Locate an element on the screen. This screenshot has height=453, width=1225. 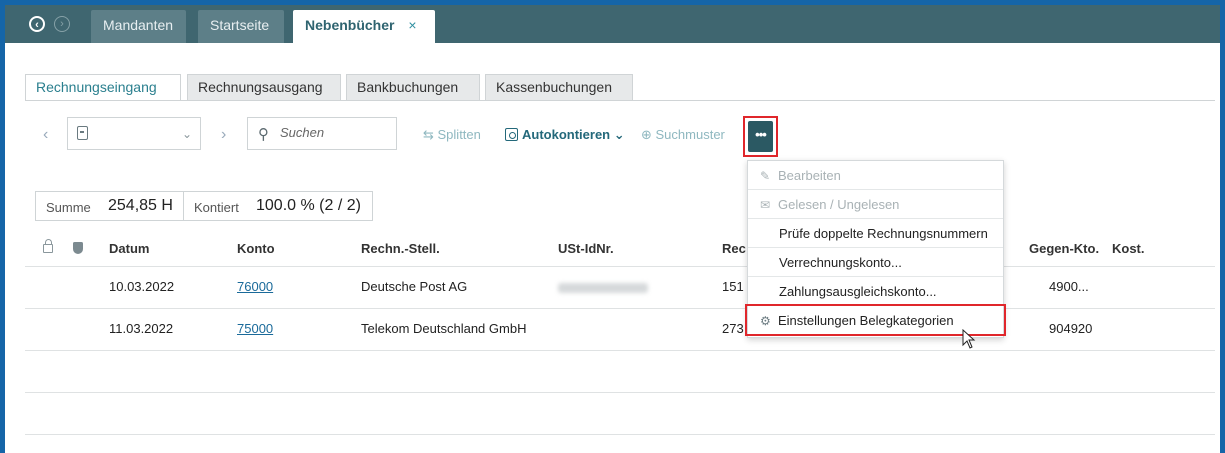
kontiert-value: 100.0 % (2 / 2) is located at coordinates (308, 205).